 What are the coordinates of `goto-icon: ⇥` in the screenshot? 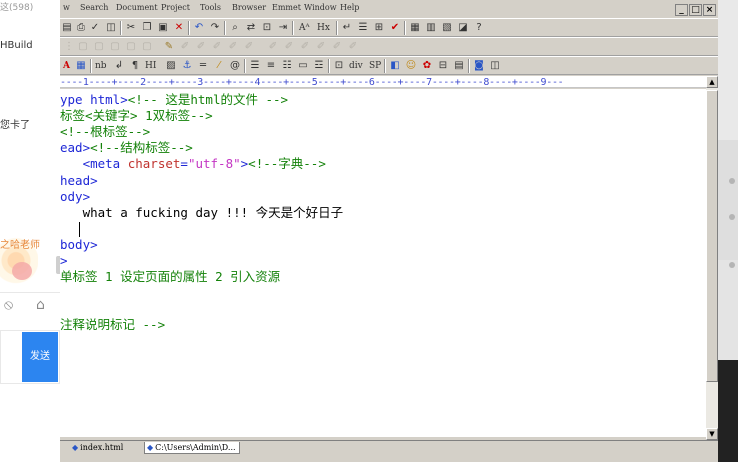 It's located at (283, 28).